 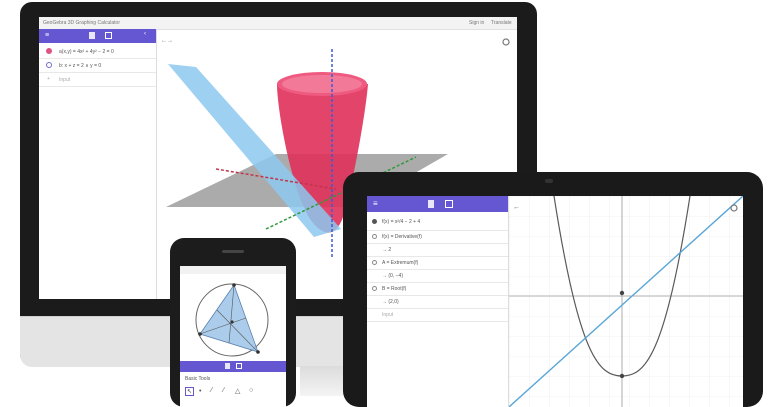 I want to click on tablet-camera, so click(x=549, y=181).